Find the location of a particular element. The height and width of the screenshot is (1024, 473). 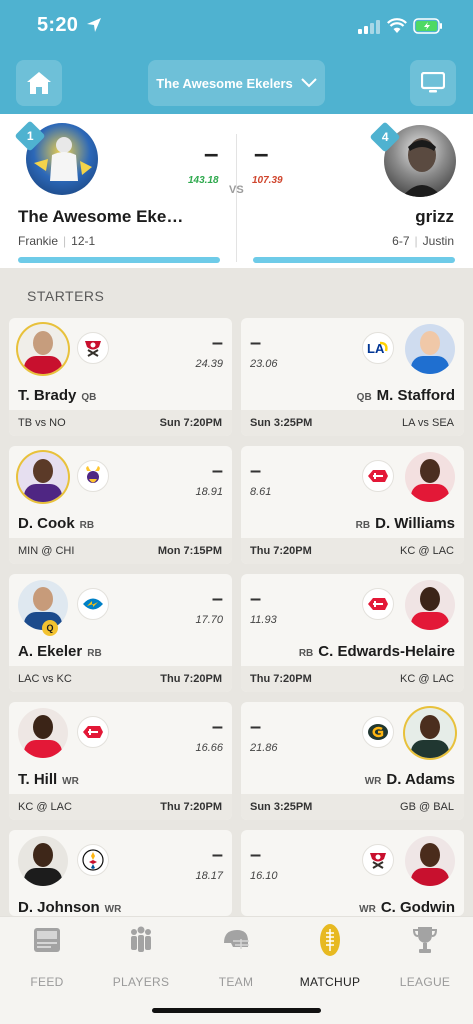

team-owner-right: Justin is located at coordinates (438, 241).